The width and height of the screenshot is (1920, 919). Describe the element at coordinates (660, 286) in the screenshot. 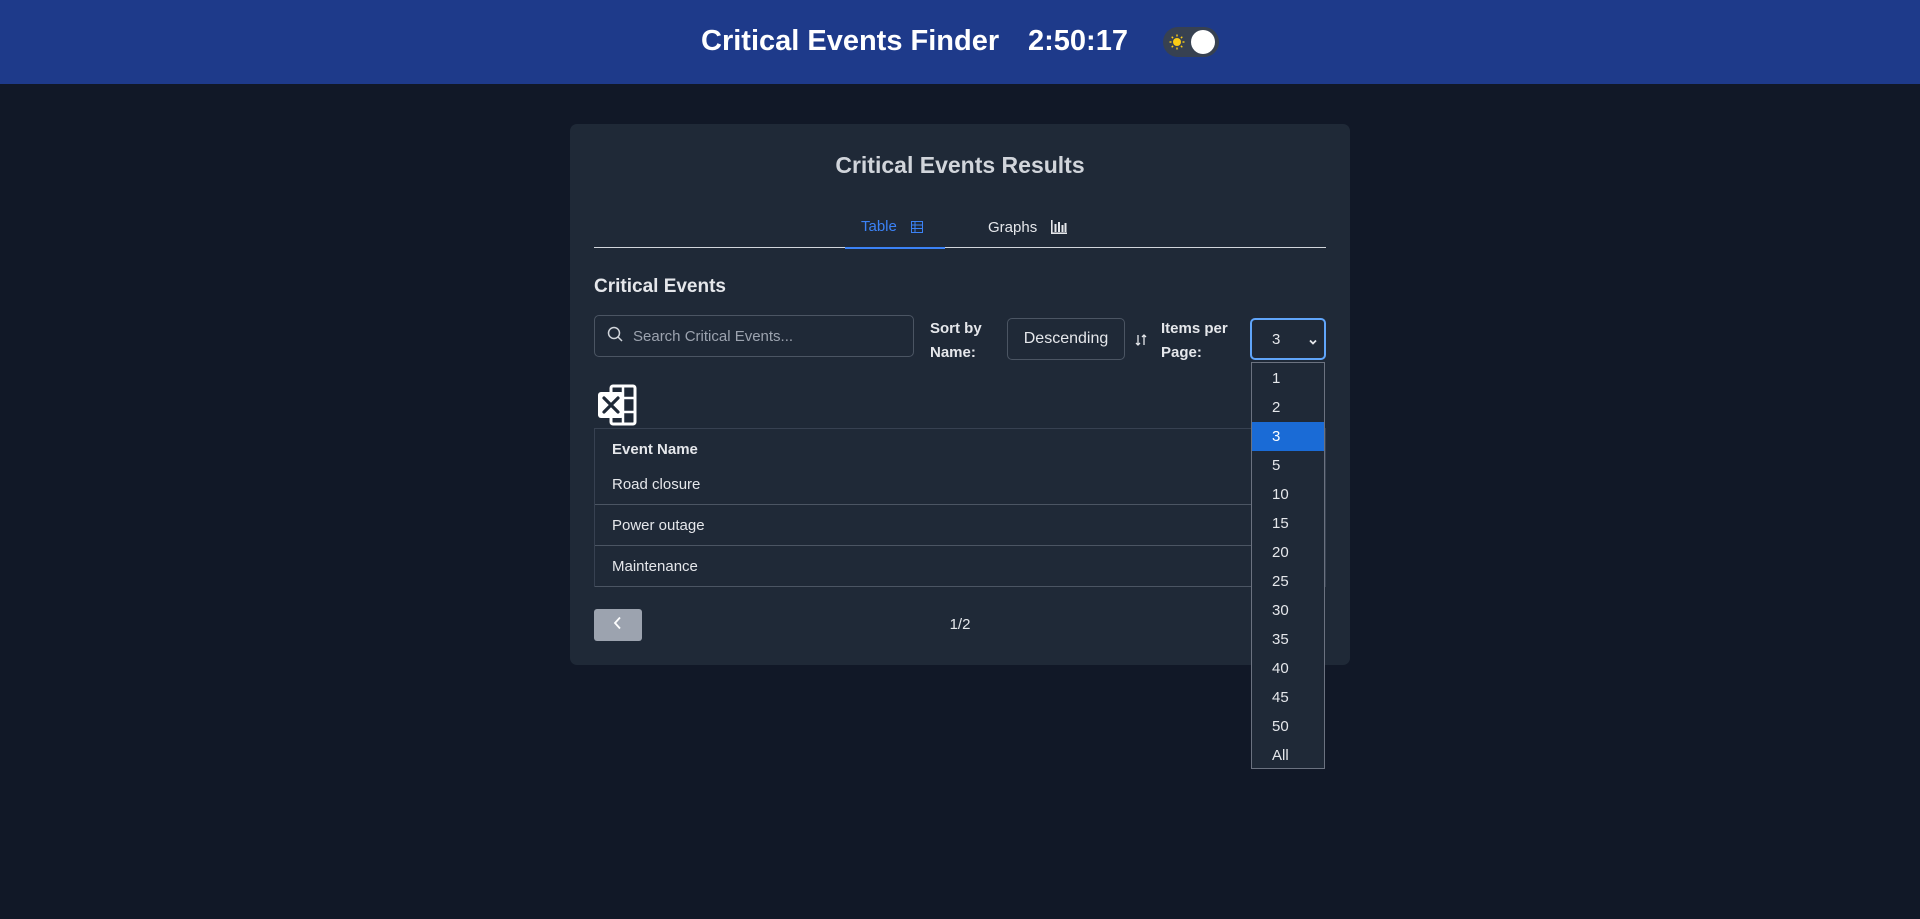

I see `section-title: Critical Events` at that location.